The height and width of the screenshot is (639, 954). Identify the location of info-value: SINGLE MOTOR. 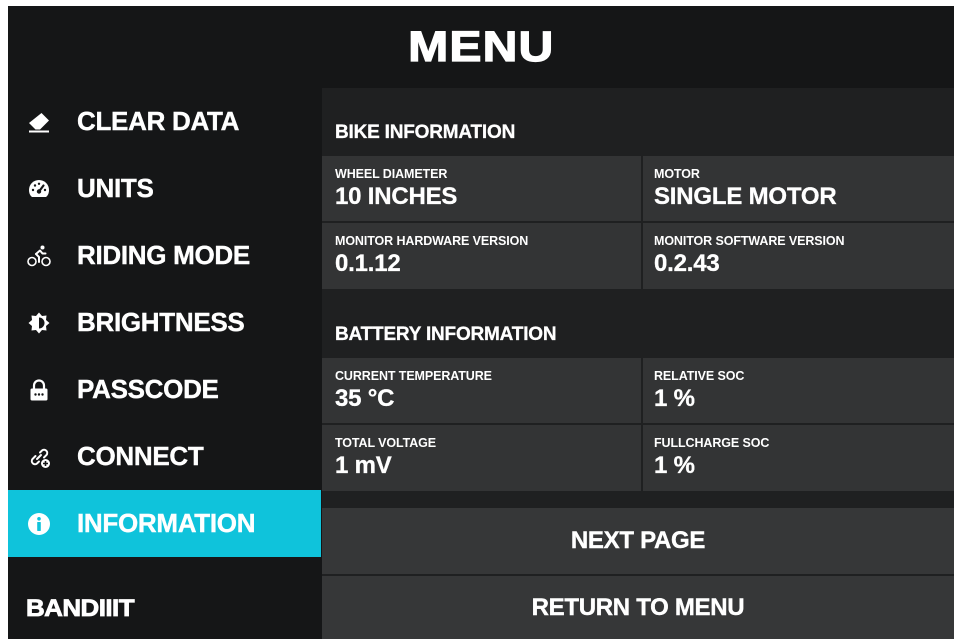
(745, 196).